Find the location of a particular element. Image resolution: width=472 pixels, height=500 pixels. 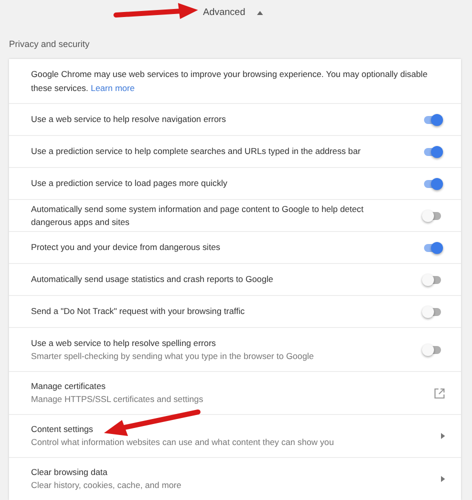

section-title: Privacy and security is located at coordinates (49, 44).